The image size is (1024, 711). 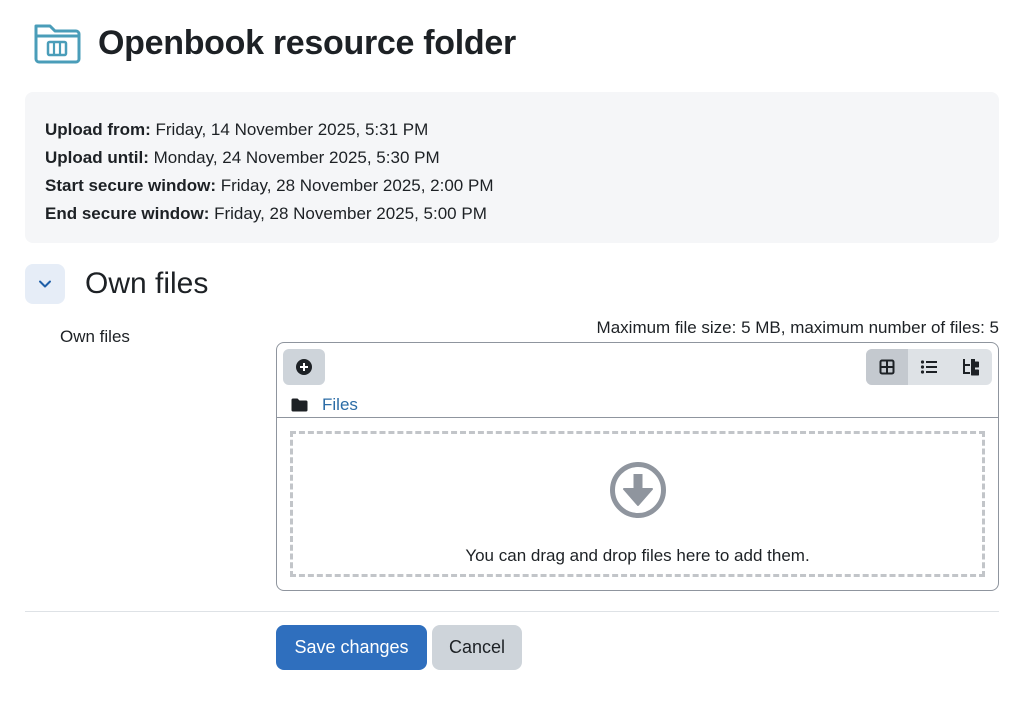 What do you see at coordinates (350, 213) in the screenshot?
I see `info-value: Friday, 28 November 2025, 5:00 PM` at bounding box center [350, 213].